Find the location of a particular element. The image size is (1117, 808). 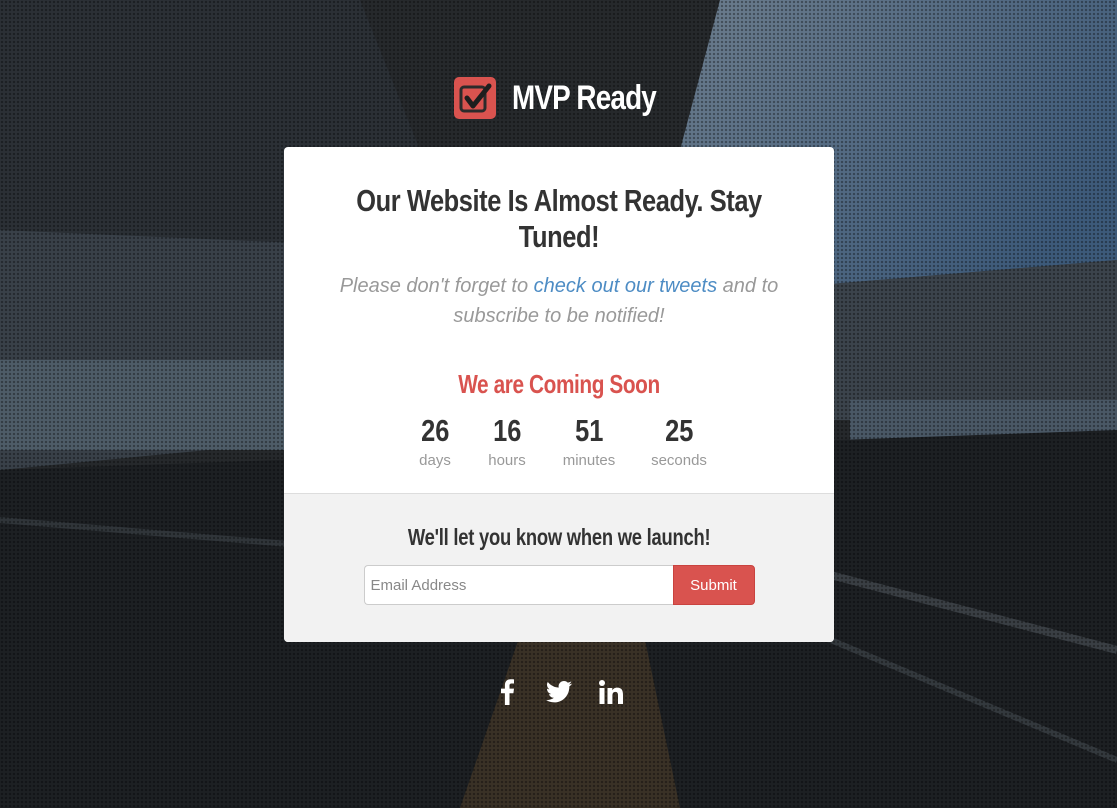

lead-text-start: Please don't forget to is located at coordinates (436, 286).